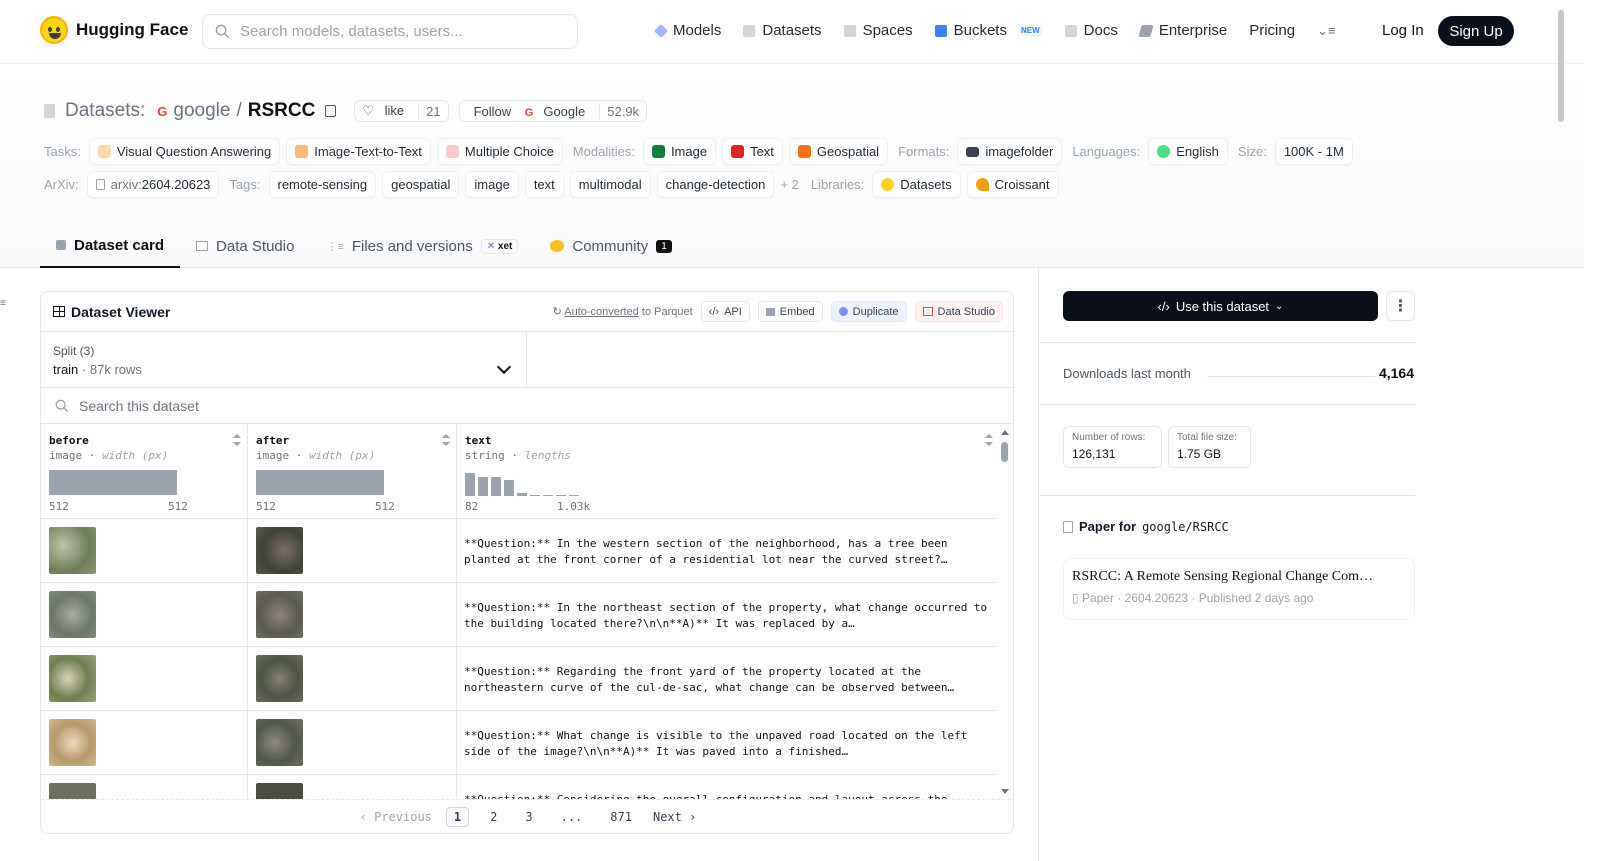 Image resolution: width=1600 pixels, height=861 pixels. I want to click on topic-tag: change-detection, so click(715, 184).